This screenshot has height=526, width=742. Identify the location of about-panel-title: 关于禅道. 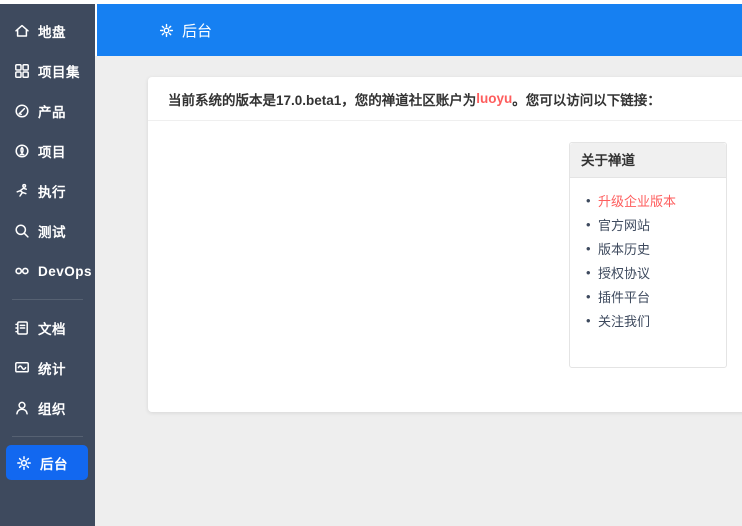
(648, 160).